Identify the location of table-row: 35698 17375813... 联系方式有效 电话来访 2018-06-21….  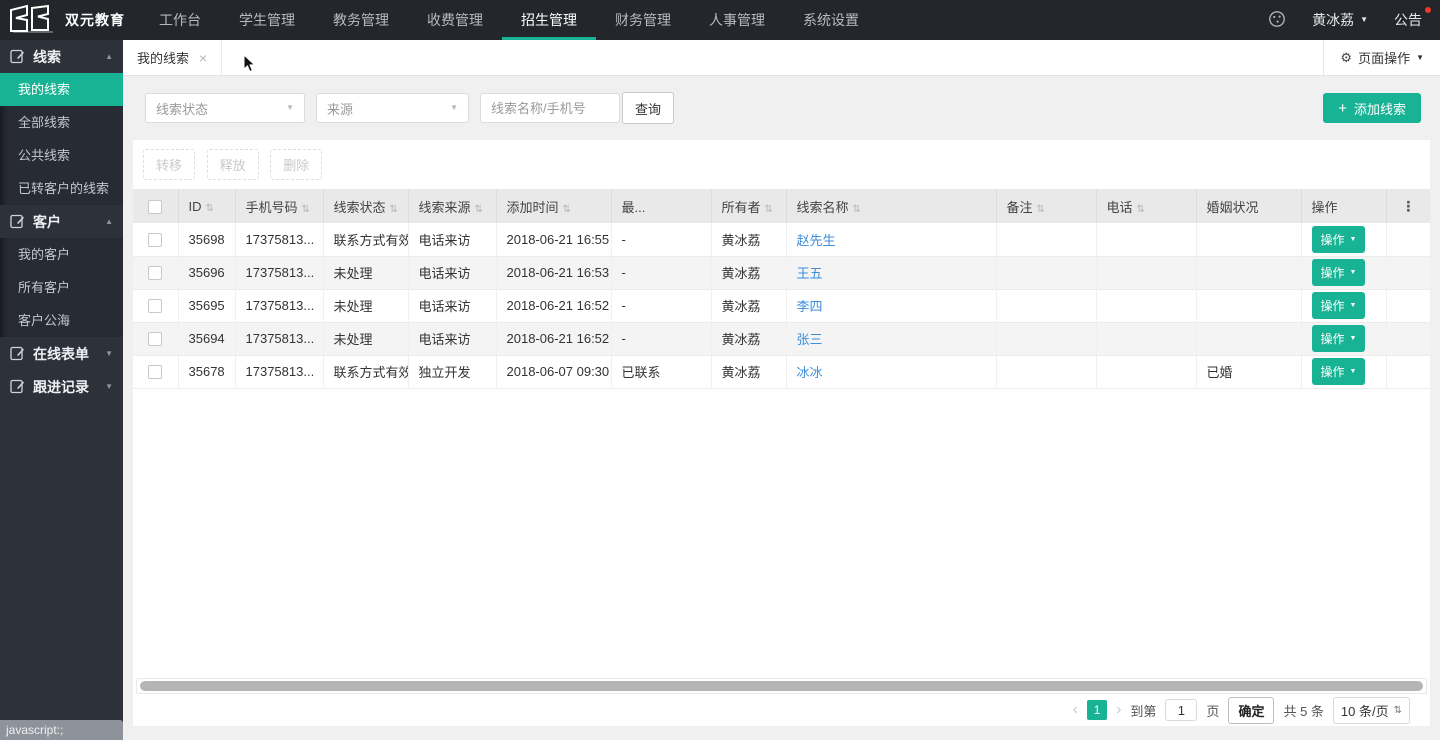
(781, 240).